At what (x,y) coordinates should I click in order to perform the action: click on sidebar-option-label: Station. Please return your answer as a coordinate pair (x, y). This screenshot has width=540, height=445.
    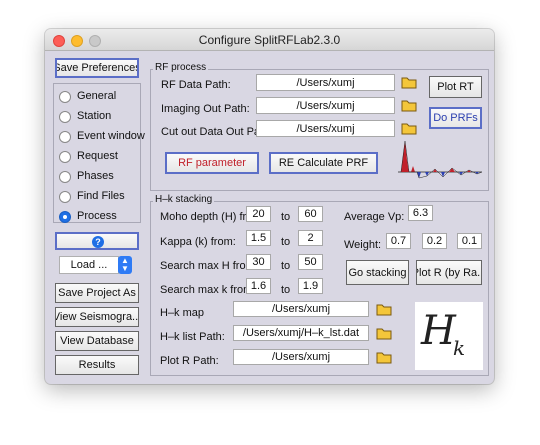
    Looking at the image, I should click on (94, 116).